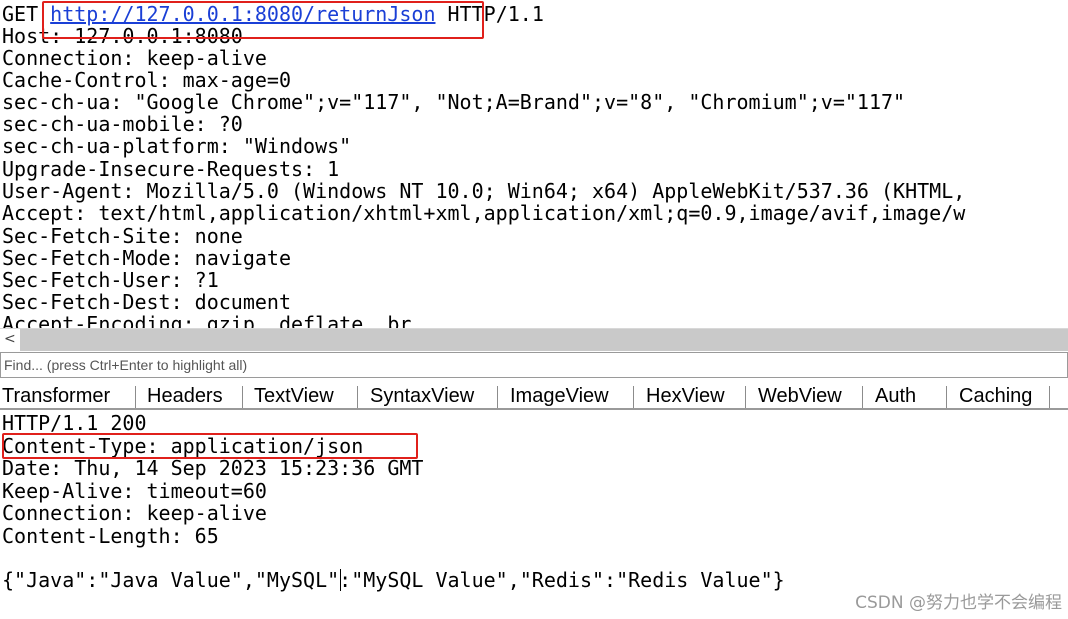 The width and height of the screenshot is (1068, 619). I want to click on tab-webview: WebView, so click(800, 395).